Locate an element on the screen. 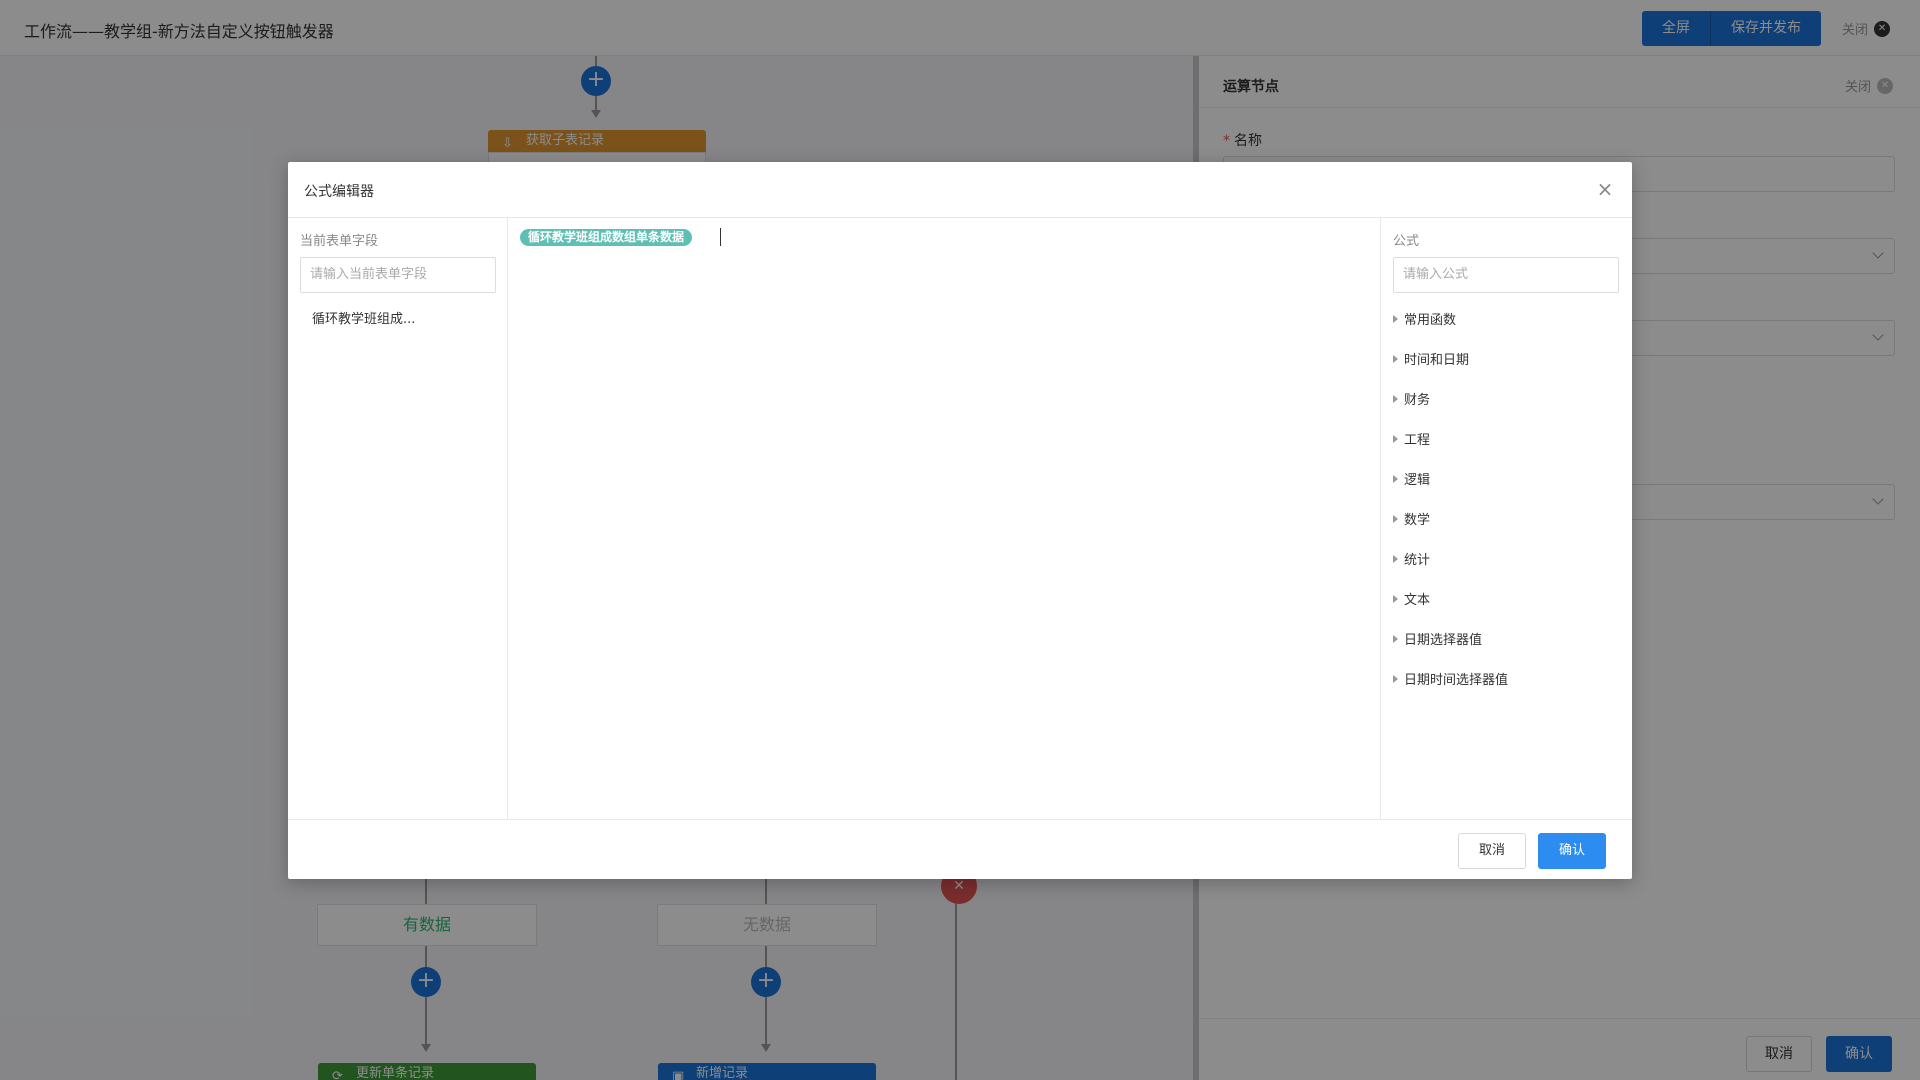 This screenshot has width=1920, height=1080. category-finance: 财务 is located at coordinates (1411, 398).